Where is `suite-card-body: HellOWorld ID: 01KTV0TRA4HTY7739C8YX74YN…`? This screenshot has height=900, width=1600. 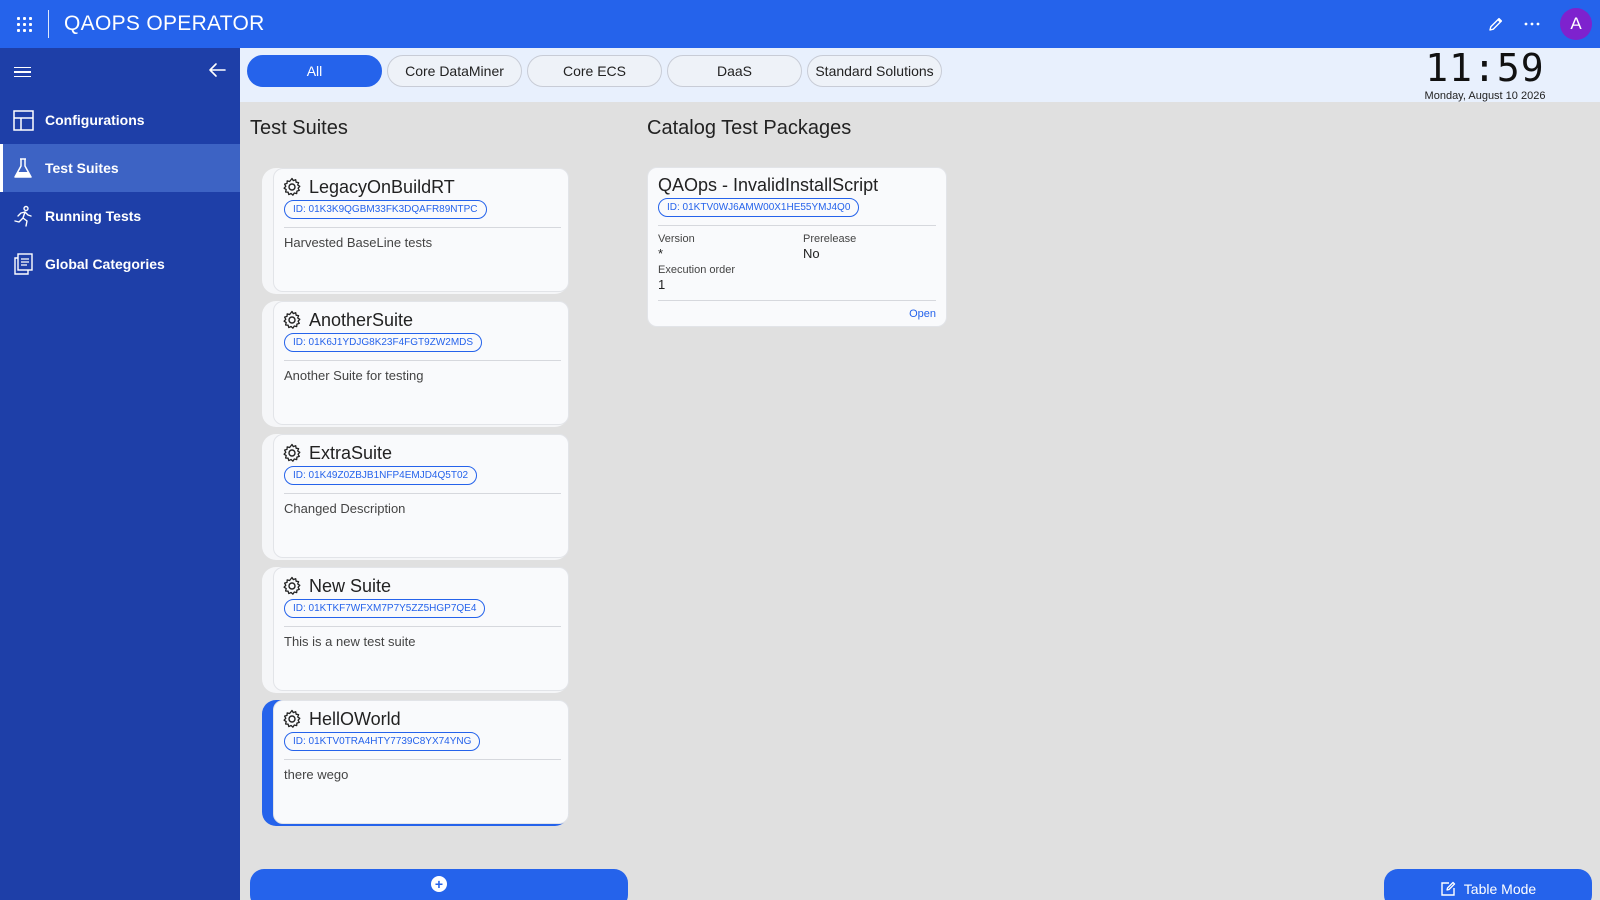
suite-card-body: HellOWorld ID: 01KTV0TRA4HTY7739C8YX74YN… is located at coordinates (421, 762).